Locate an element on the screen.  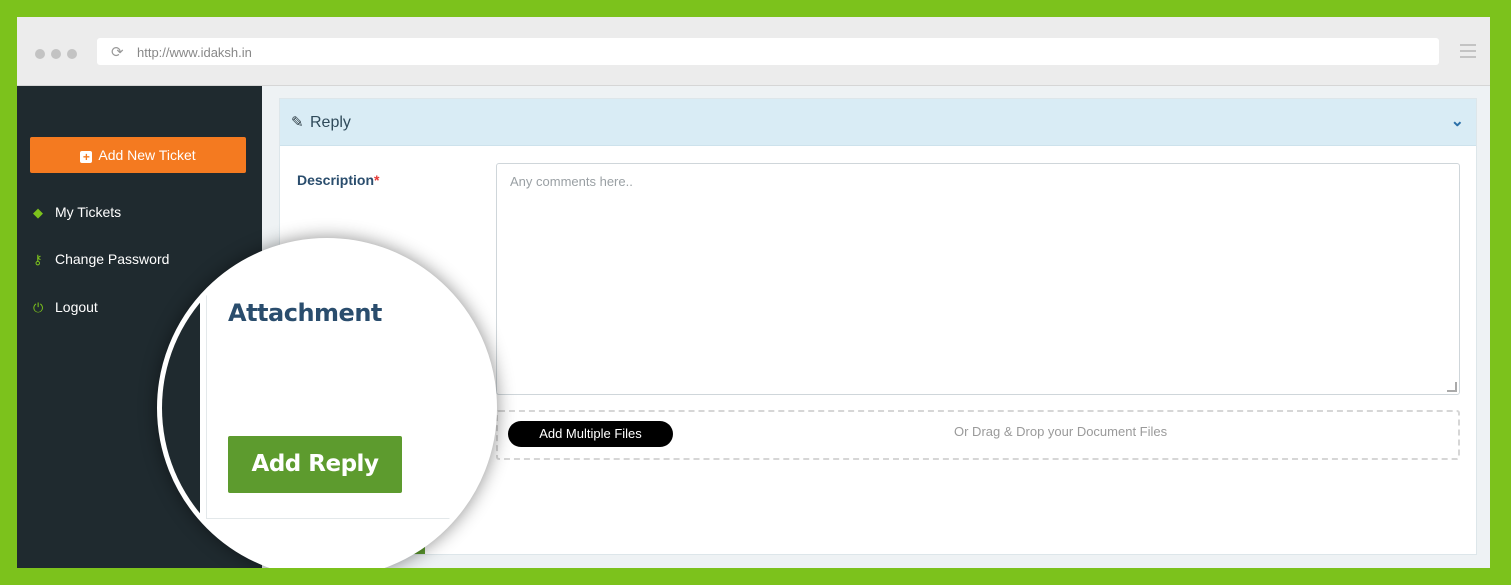
description-label: Description* is located at coordinates (338, 180).